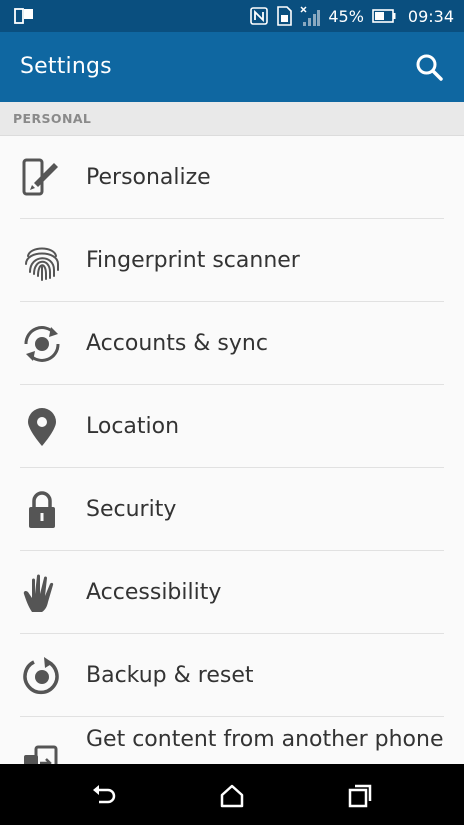 The width and height of the screenshot is (464, 825). I want to click on settings-item-accounts-sync: Accounts & sync, so click(232, 343).